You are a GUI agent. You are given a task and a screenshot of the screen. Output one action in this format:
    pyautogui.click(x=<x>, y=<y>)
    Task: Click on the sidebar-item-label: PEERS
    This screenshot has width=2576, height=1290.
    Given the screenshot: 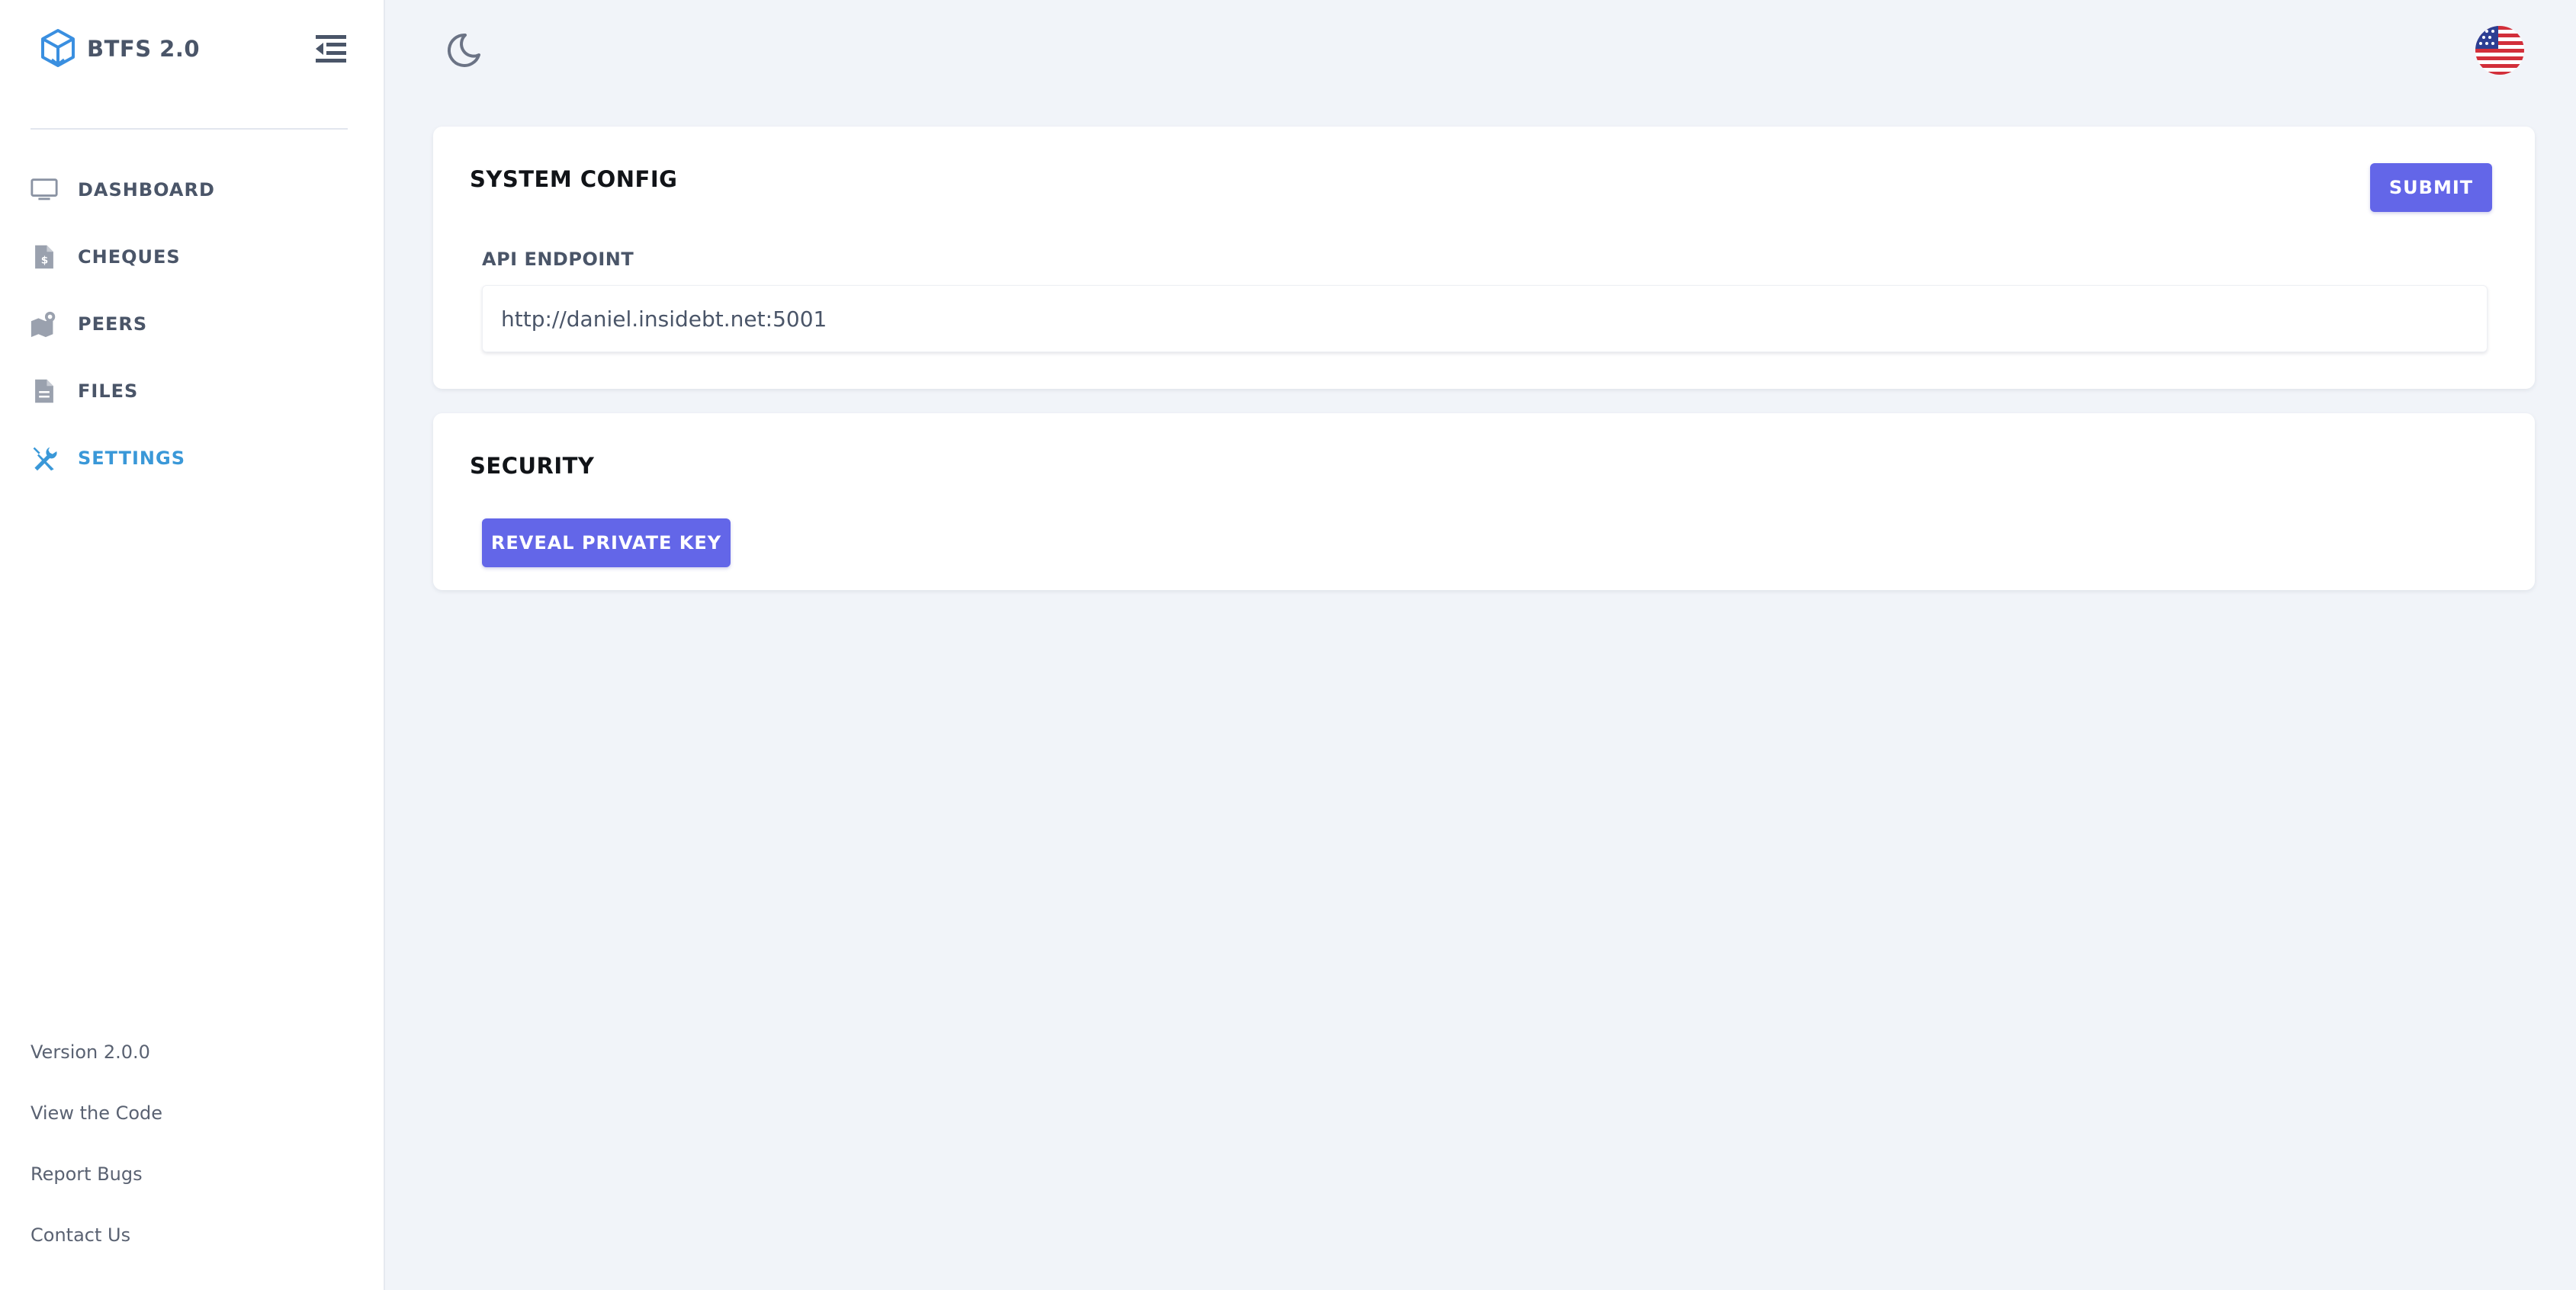 What is the action you would take?
    pyautogui.click(x=113, y=324)
    